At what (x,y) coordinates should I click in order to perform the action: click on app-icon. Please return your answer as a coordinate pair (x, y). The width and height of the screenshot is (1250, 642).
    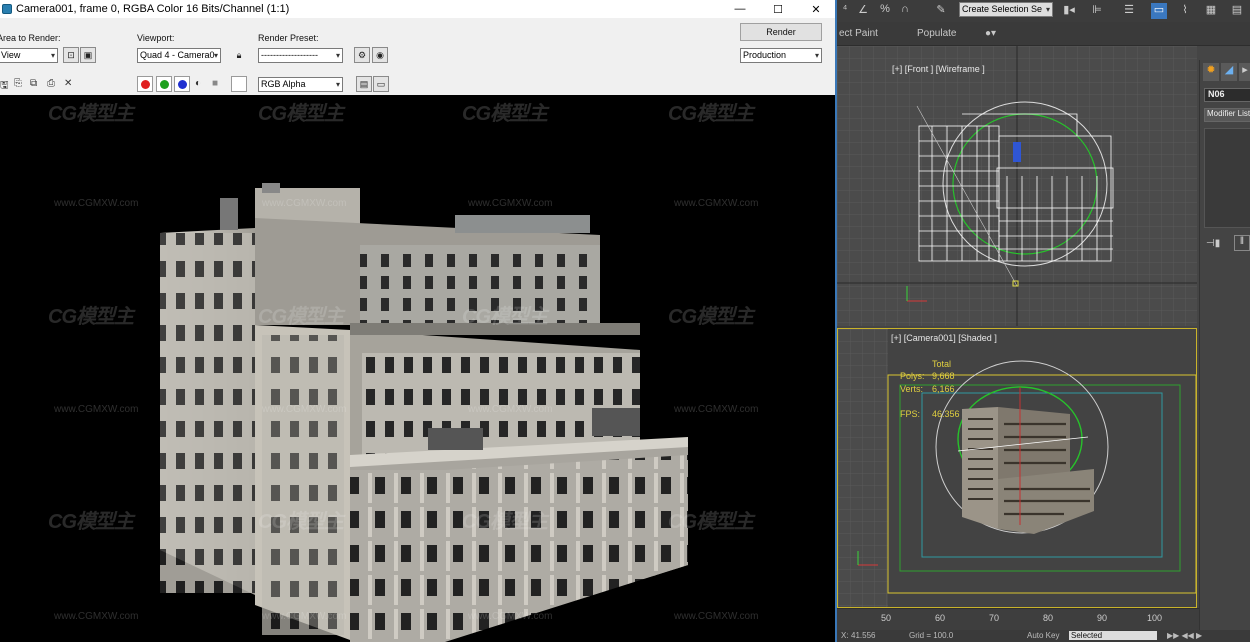
    Looking at the image, I should click on (7, 9).